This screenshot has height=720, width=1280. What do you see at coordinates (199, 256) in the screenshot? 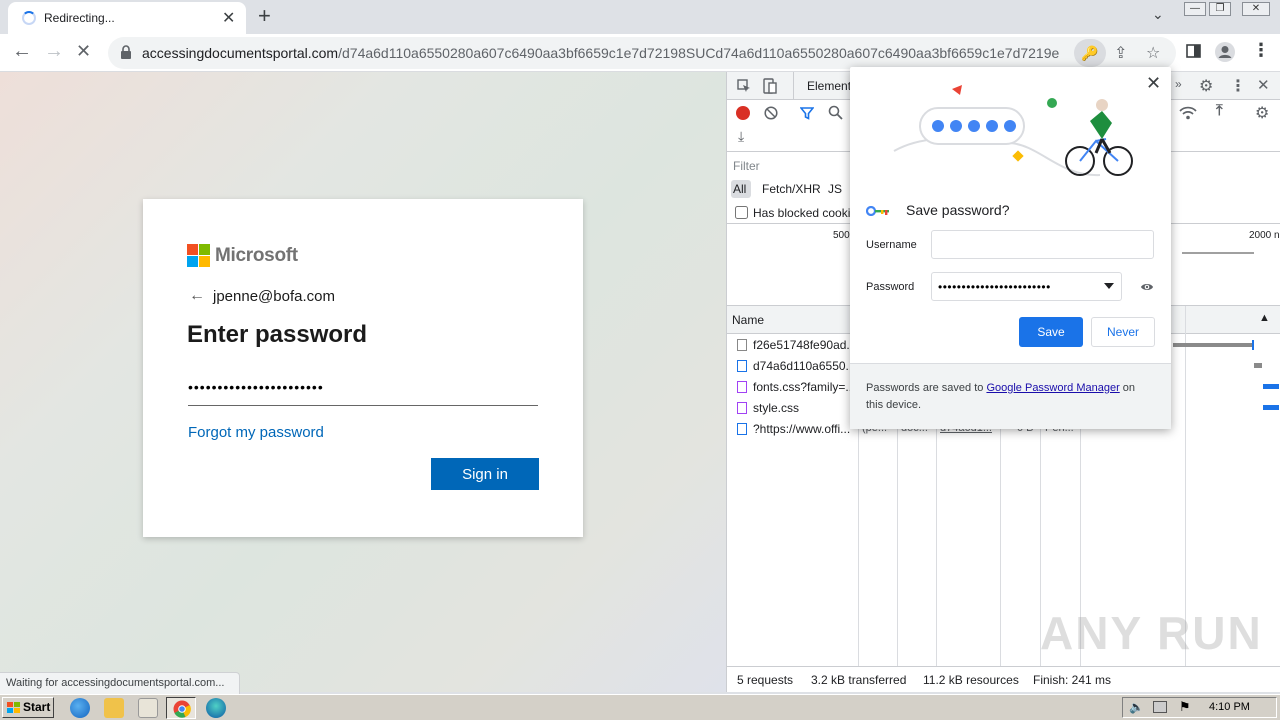
I see `microsoft-logo-icon` at bounding box center [199, 256].